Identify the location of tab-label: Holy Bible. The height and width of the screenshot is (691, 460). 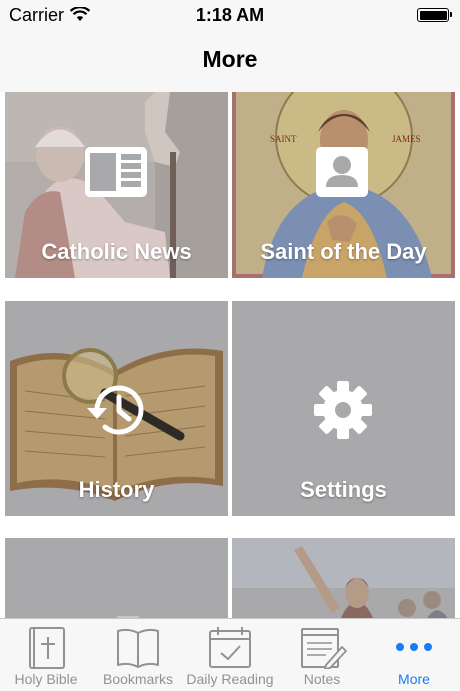
(46, 679).